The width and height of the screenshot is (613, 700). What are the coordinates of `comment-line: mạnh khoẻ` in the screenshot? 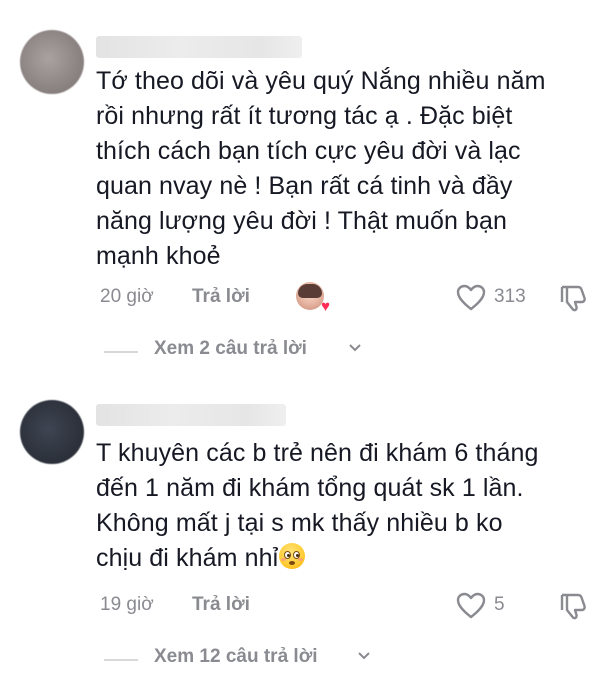 It's located at (158, 256).